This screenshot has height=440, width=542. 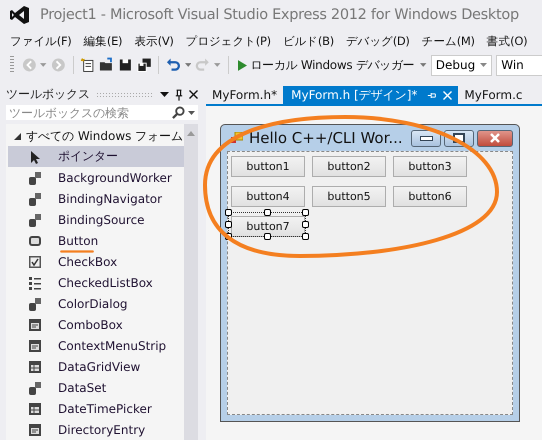 What do you see at coordinates (105, 409) in the screenshot?
I see `item-label: DateTimePicker` at bounding box center [105, 409].